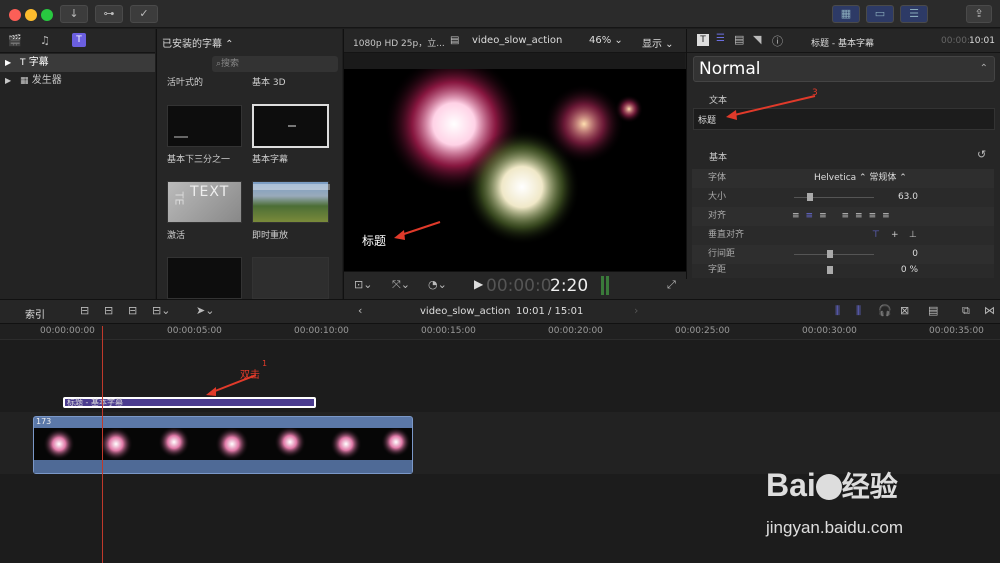  Describe the element at coordinates (772, 106) in the screenshot. I see `annotation-arrow` at that location.